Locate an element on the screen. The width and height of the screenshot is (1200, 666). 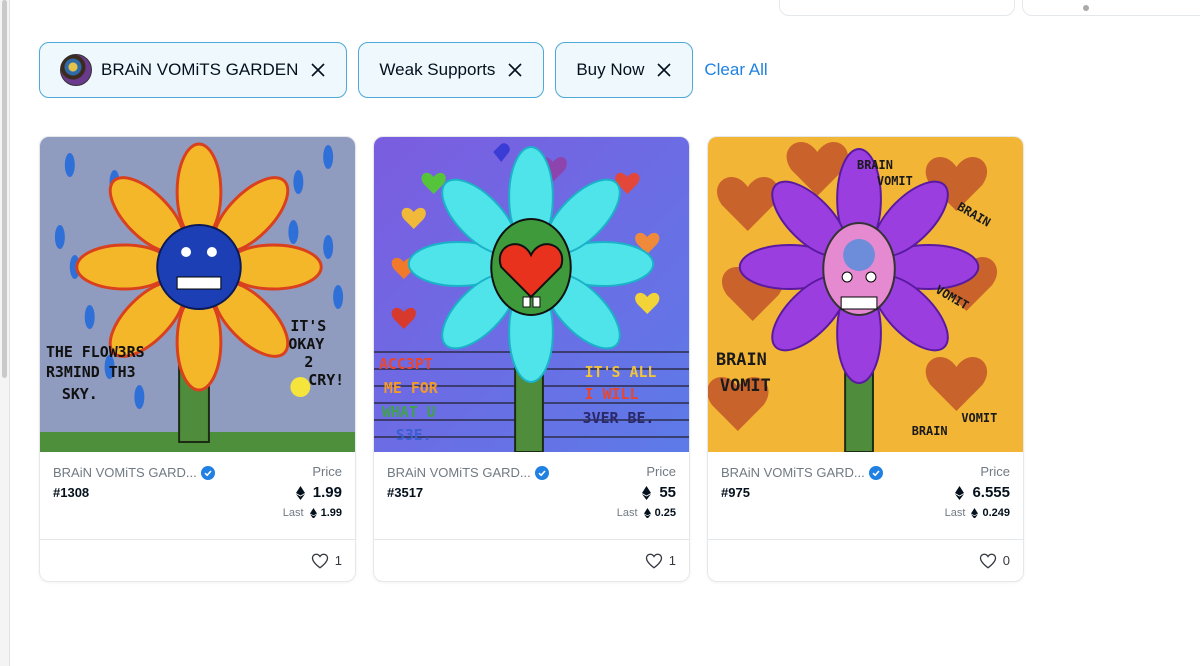
last-sale: Last 0.25 is located at coordinates (646, 513).